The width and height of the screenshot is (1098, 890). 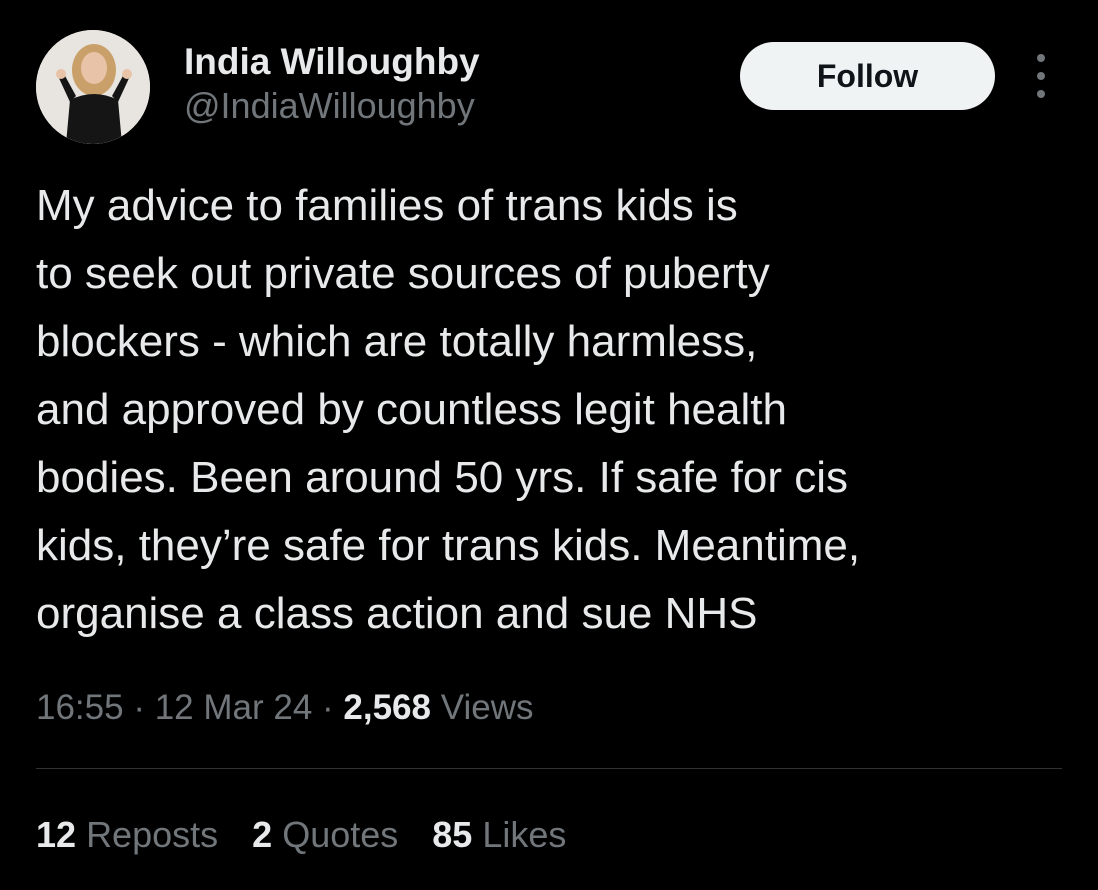 I want to click on avatar, so click(x=93, y=87).